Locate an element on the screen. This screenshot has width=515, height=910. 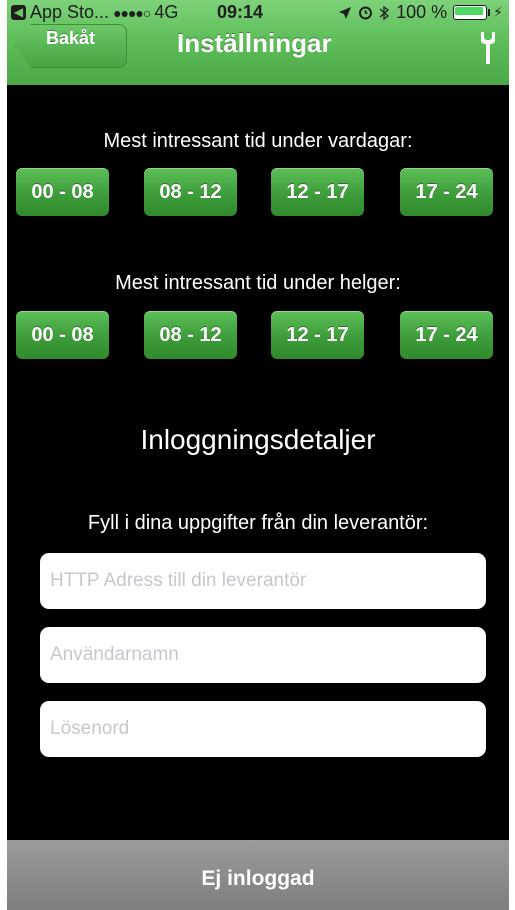
status-right: 100 % ⚡ is located at coordinates (420, 12).